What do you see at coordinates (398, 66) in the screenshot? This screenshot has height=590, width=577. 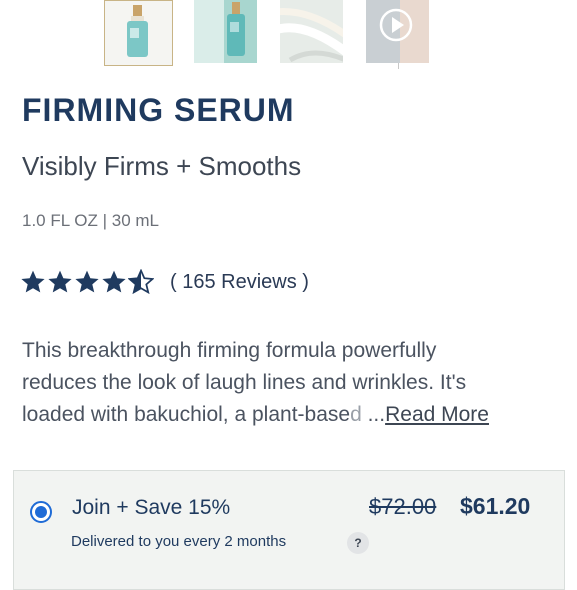 I see `gallery-scroll-indicator` at bounding box center [398, 66].